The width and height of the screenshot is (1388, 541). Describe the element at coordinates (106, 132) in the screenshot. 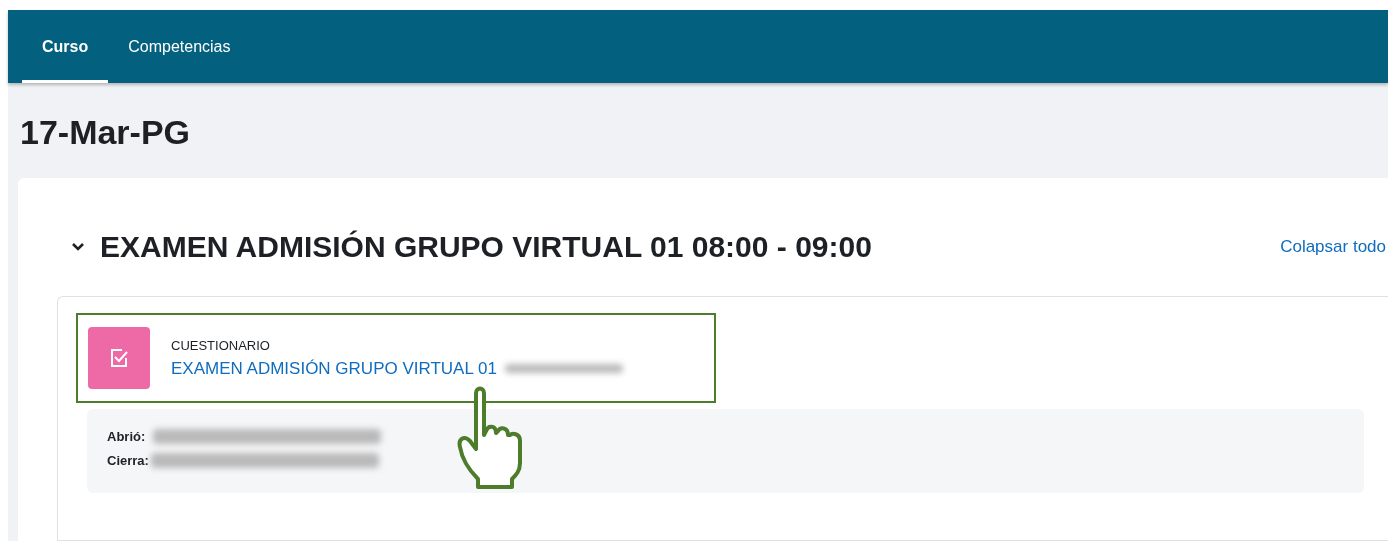

I see `page-title: 17-Mar-PG` at that location.